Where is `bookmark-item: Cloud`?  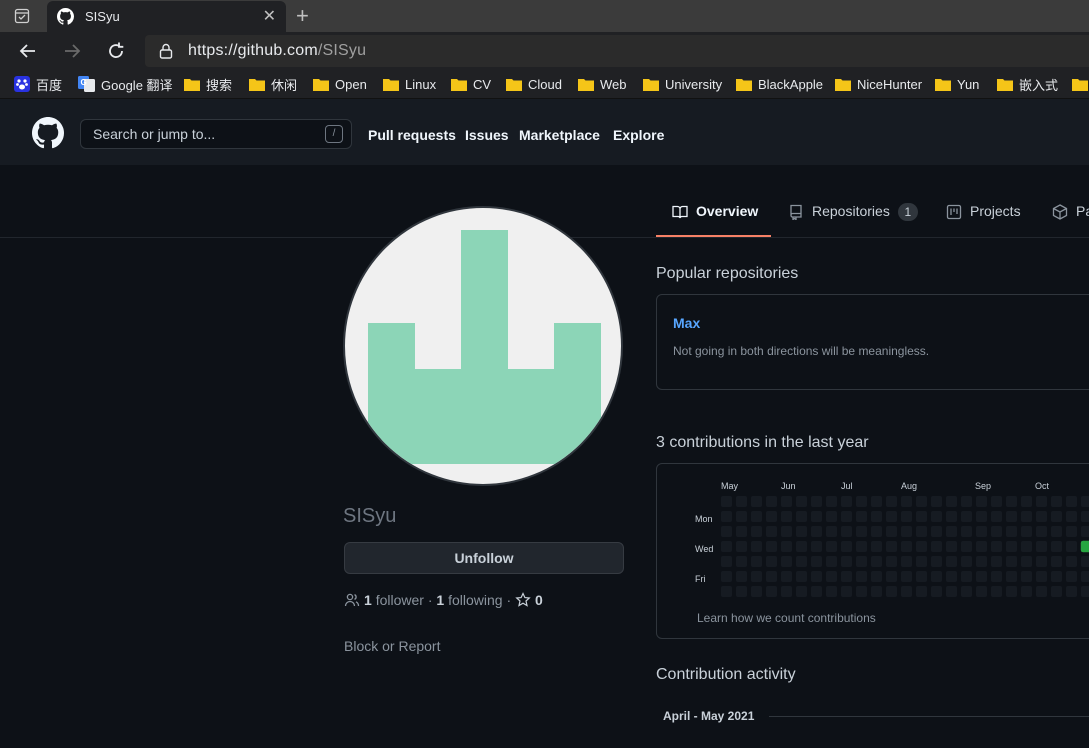 bookmark-item: Cloud is located at coordinates (534, 84).